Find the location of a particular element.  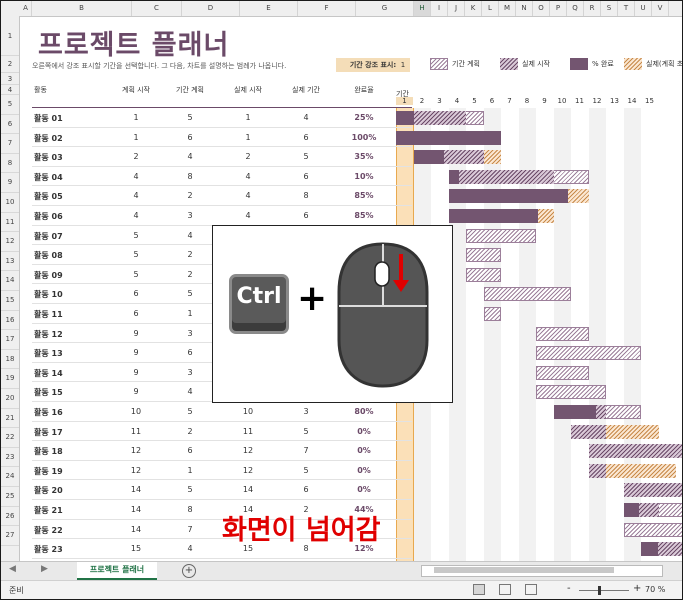

row-header-7: 7 is located at coordinates (10, 144).